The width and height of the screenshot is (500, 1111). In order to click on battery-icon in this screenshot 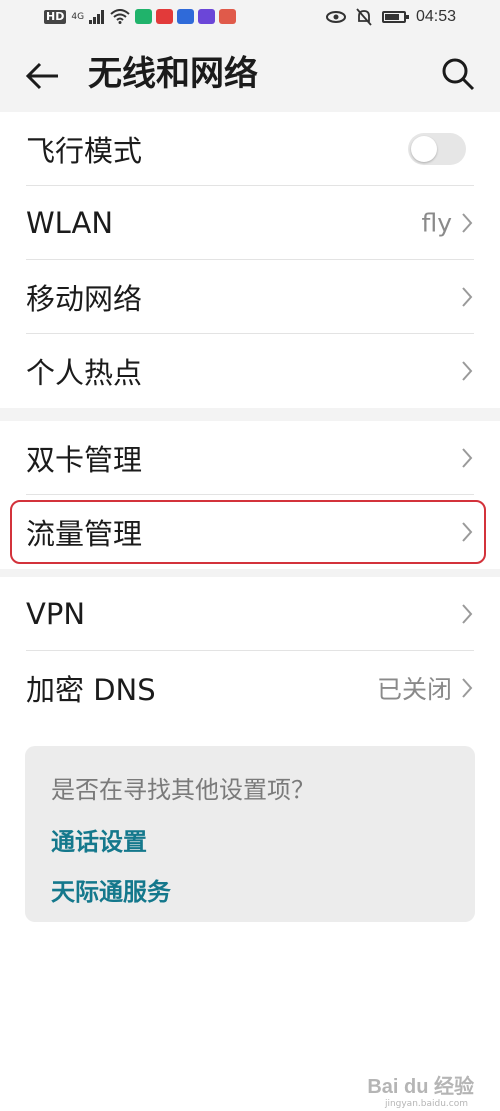, I will do `click(395, 17)`.